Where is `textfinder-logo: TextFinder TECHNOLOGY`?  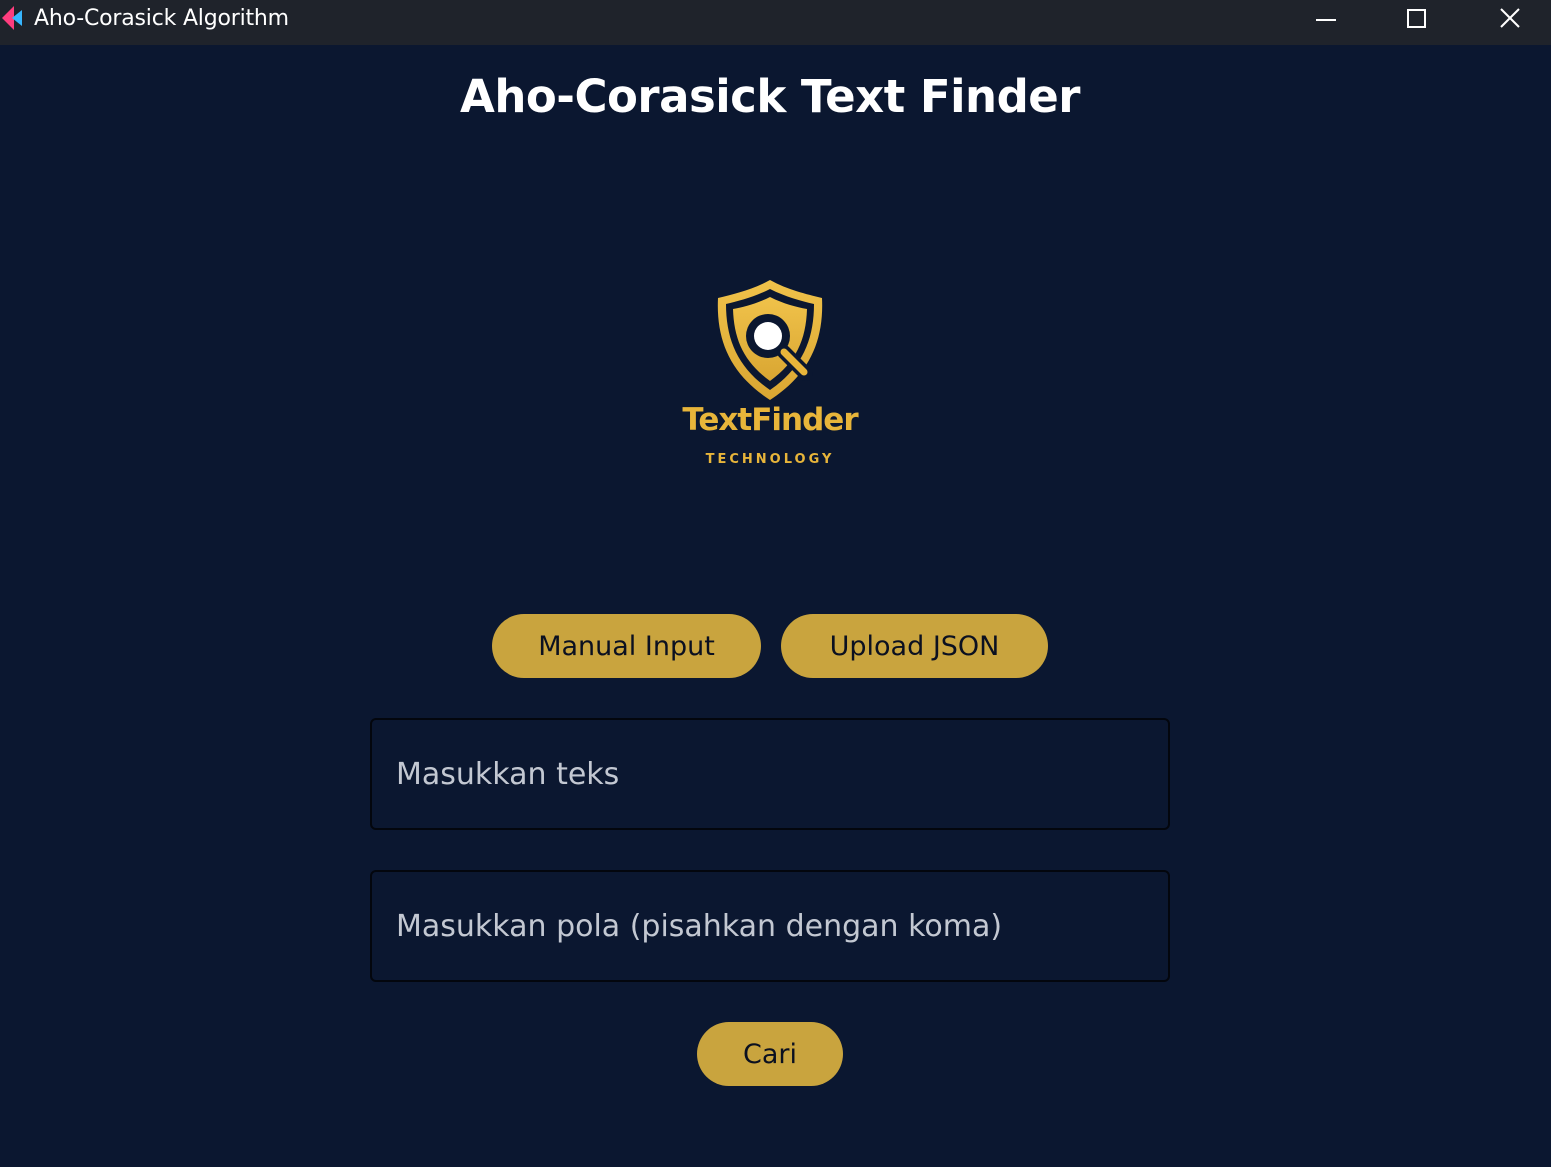
textfinder-logo: TextFinder TECHNOLOGY is located at coordinates (770, 377).